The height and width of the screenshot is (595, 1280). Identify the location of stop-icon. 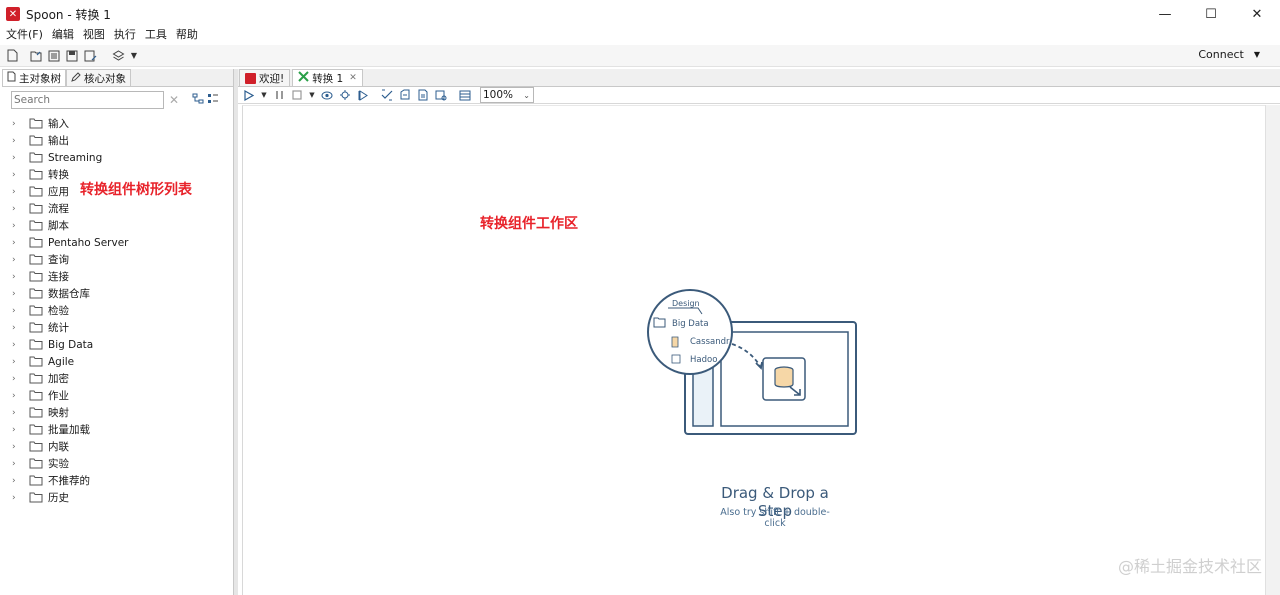
(297, 95).